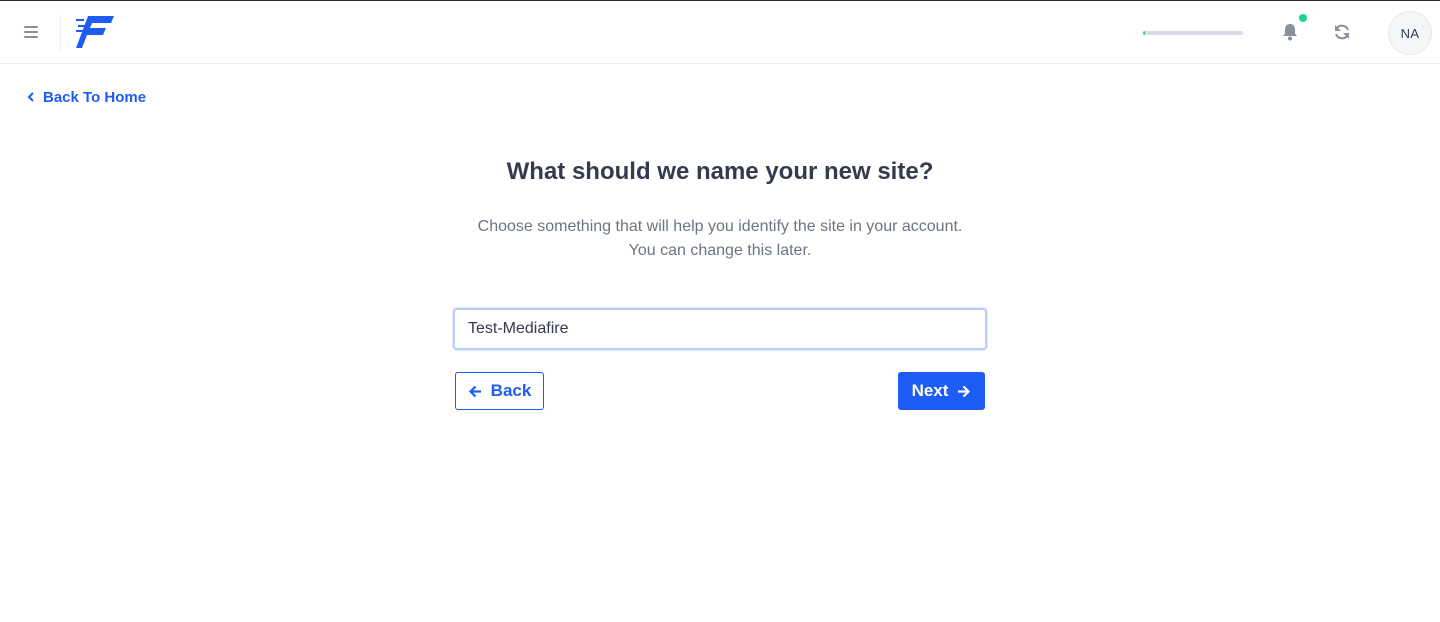  Describe the element at coordinates (60, 33) in the screenshot. I see `header-divider` at that location.